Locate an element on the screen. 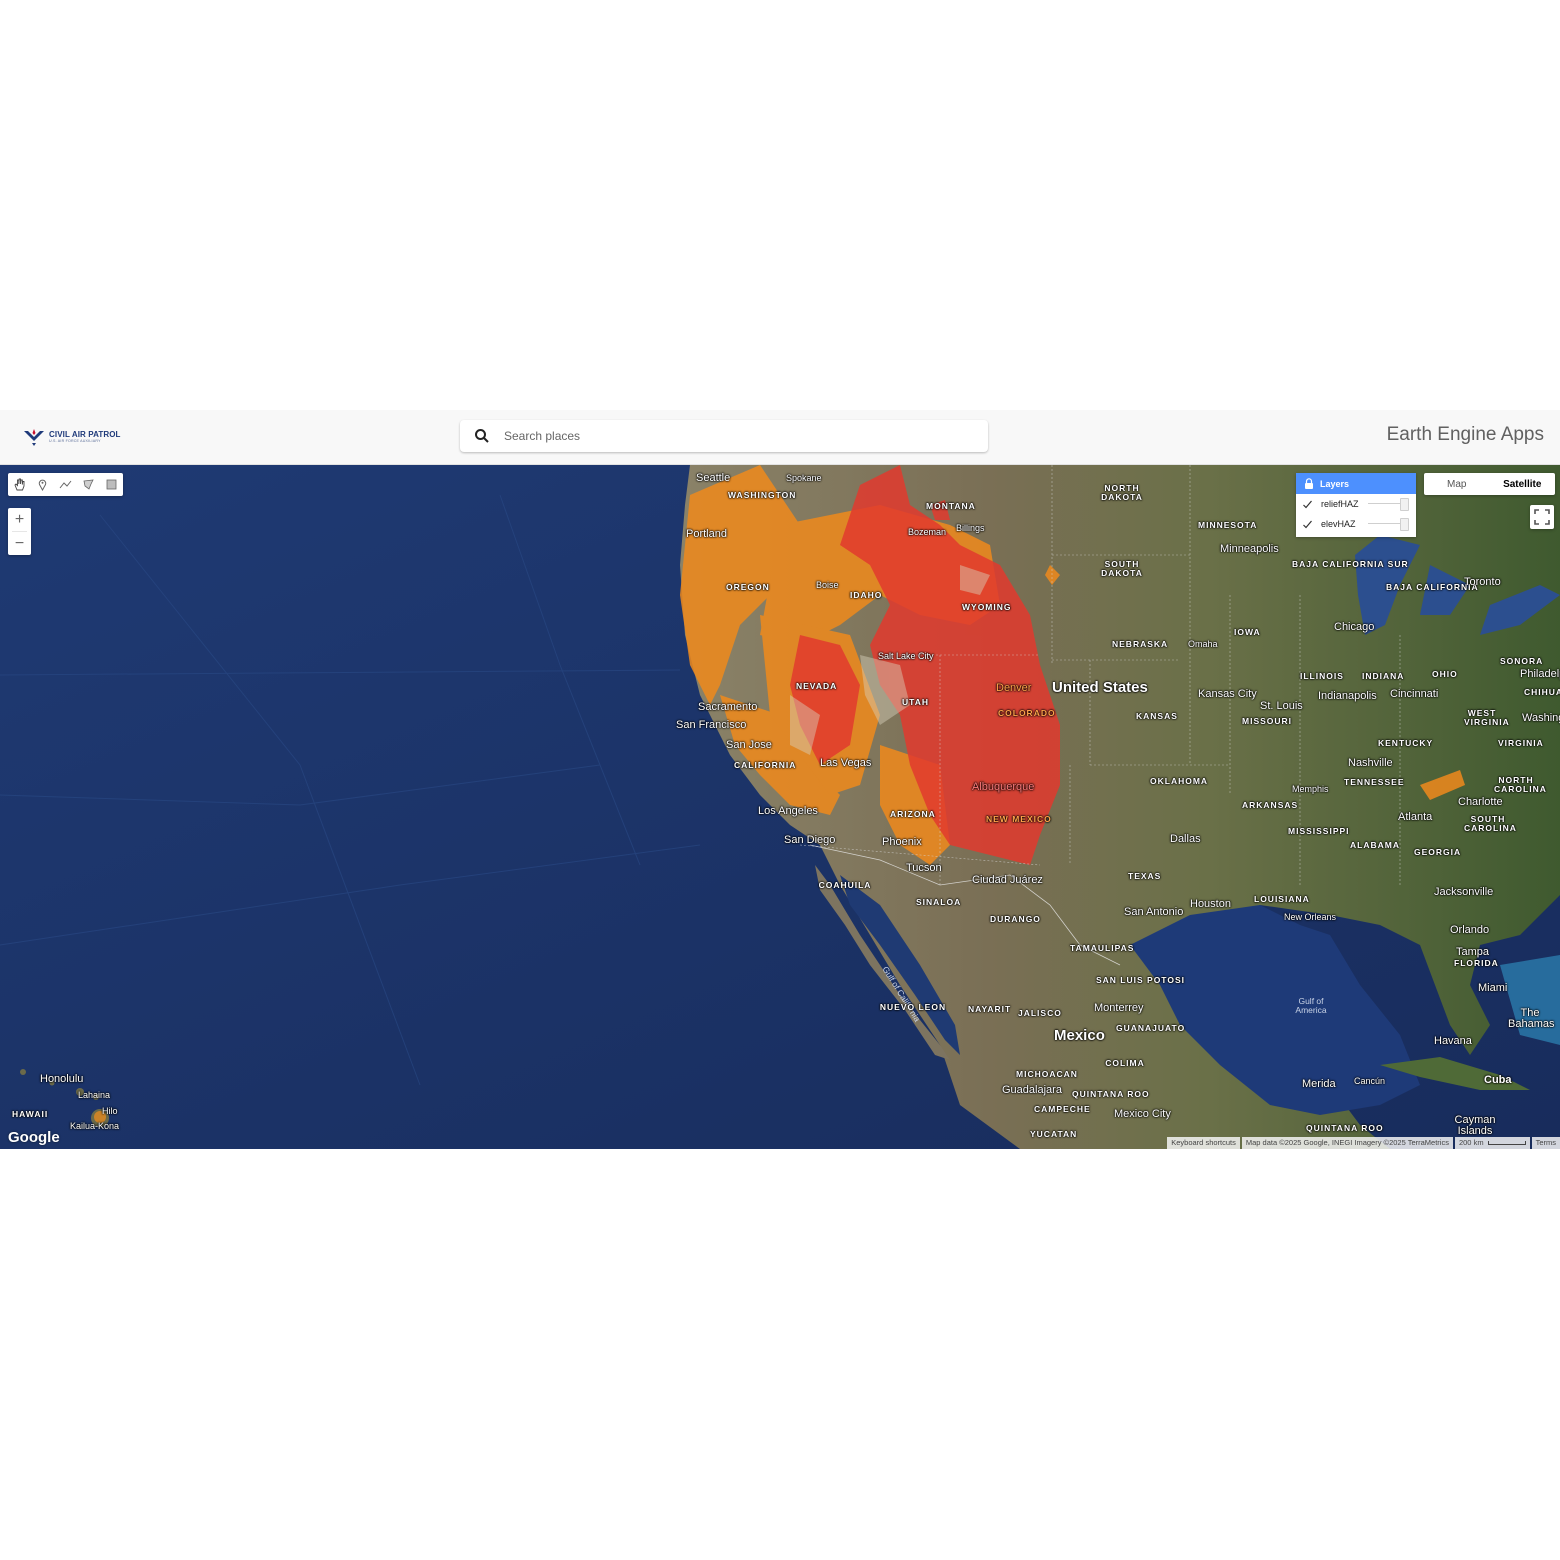  scale-indicator: 200 km is located at coordinates (1492, 1143).